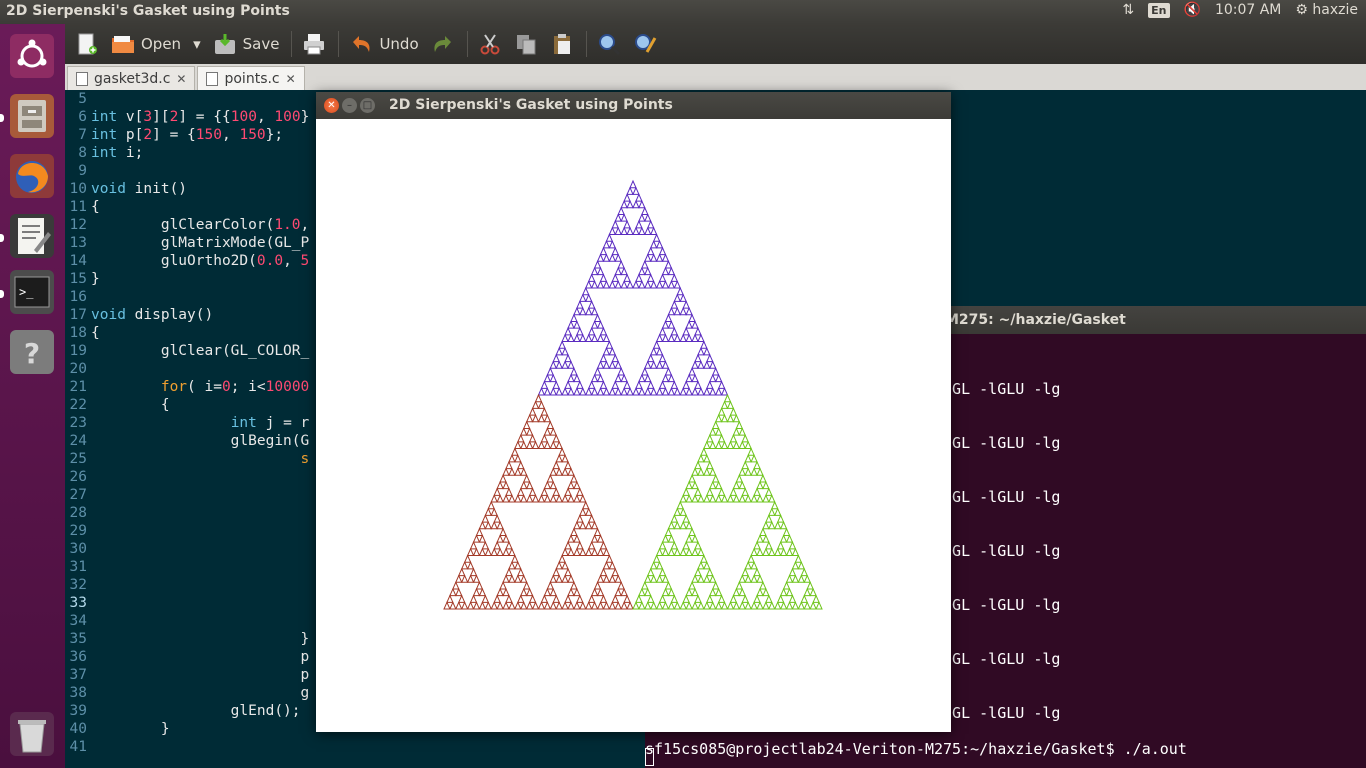  What do you see at coordinates (331, 105) in the screenshot?
I see `close-window-button: ✕` at bounding box center [331, 105].